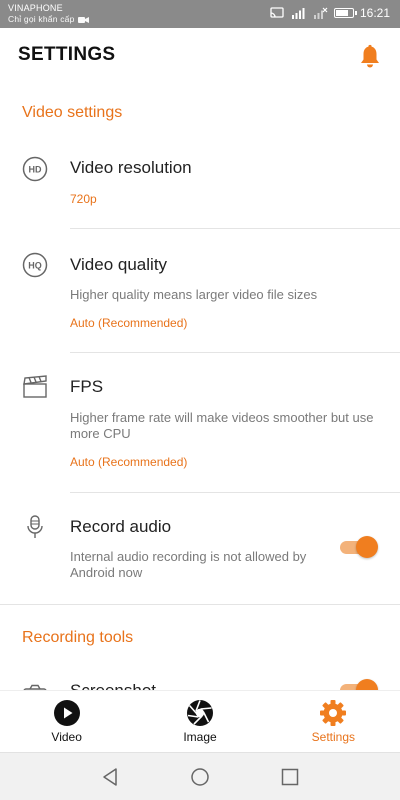 This screenshot has height=800, width=400. What do you see at coordinates (374, 13) in the screenshot?
I see `clock: 16:21` at bounding box center [374, 13].